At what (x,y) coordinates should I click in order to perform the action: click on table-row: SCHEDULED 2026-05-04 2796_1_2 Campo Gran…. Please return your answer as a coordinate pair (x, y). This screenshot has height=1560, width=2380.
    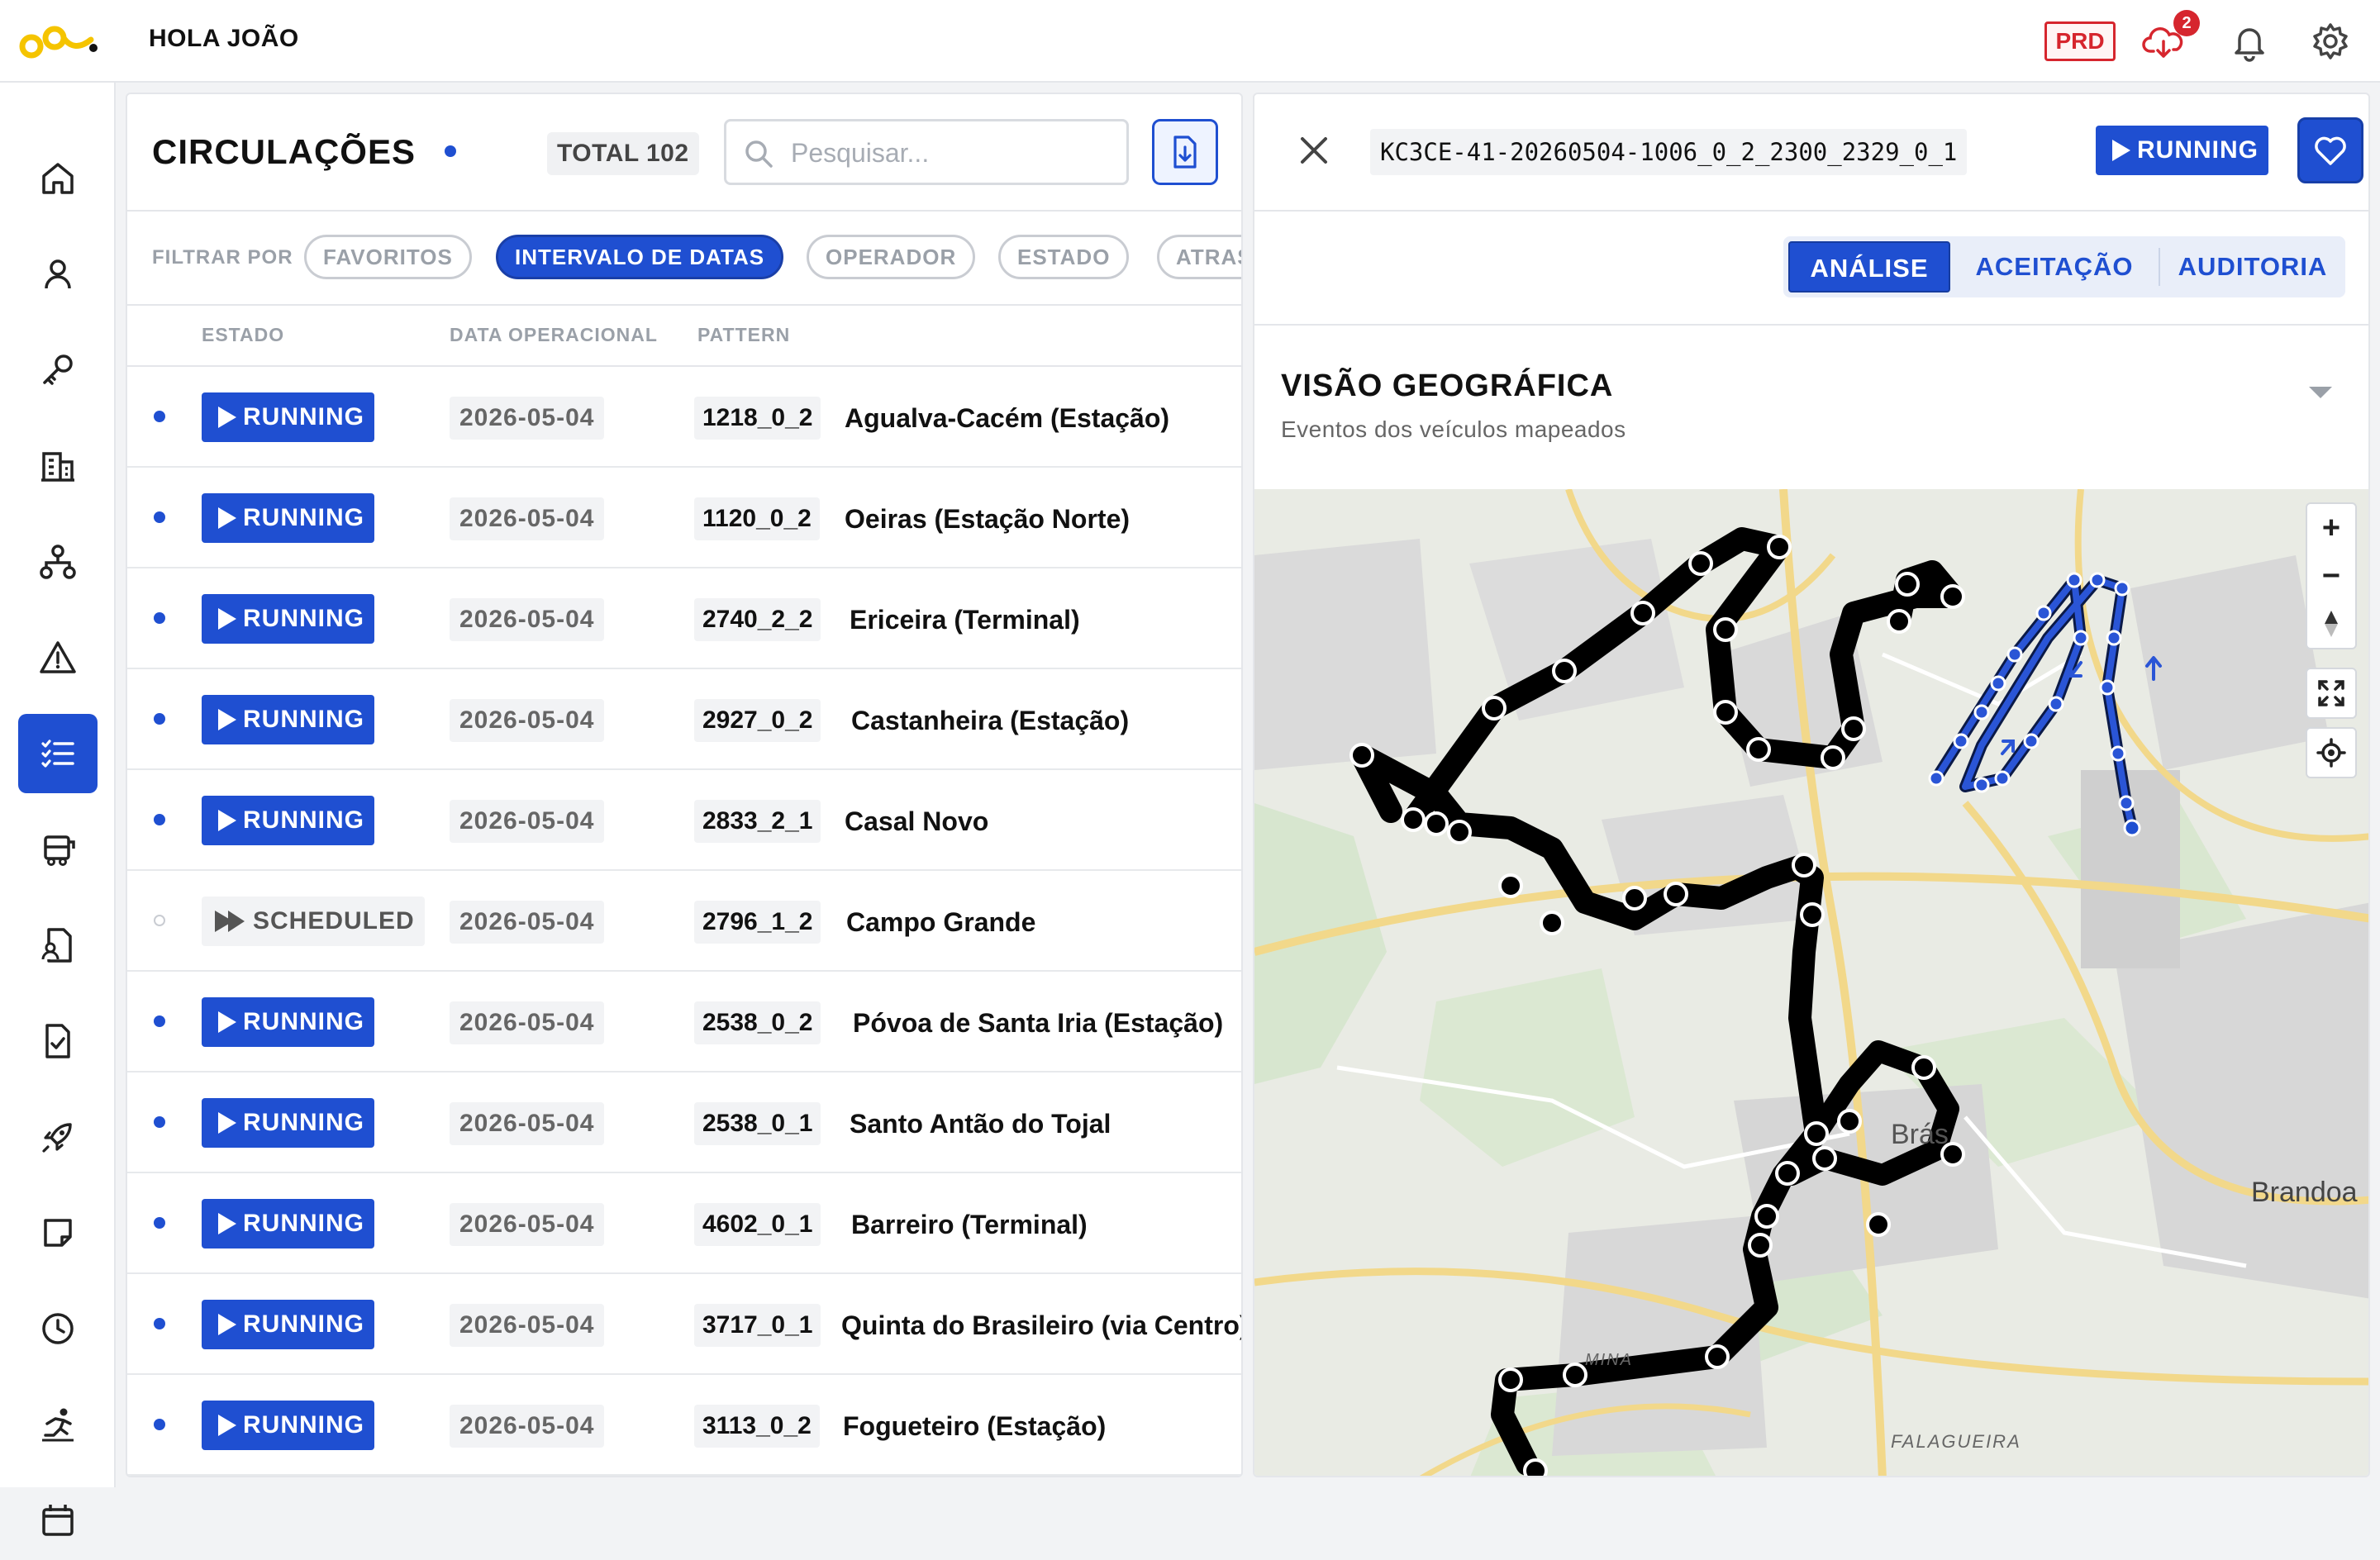
    Looking at the image, I should click on (684, 921).